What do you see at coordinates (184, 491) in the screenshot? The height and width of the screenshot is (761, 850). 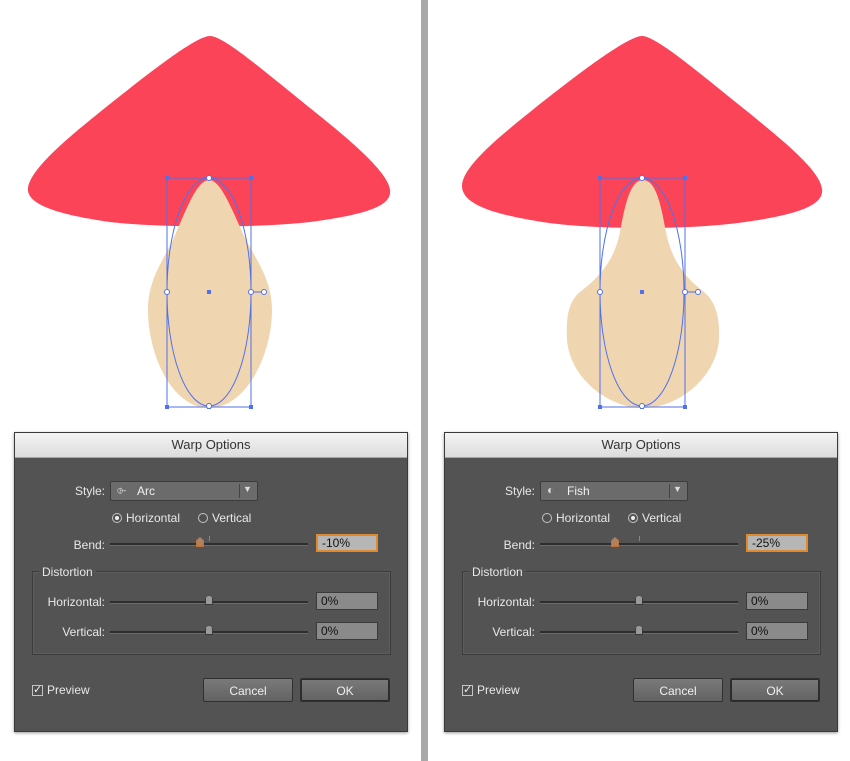 I see `style-select: ⌱ Arc ▼` at bounding box center [184, 491].